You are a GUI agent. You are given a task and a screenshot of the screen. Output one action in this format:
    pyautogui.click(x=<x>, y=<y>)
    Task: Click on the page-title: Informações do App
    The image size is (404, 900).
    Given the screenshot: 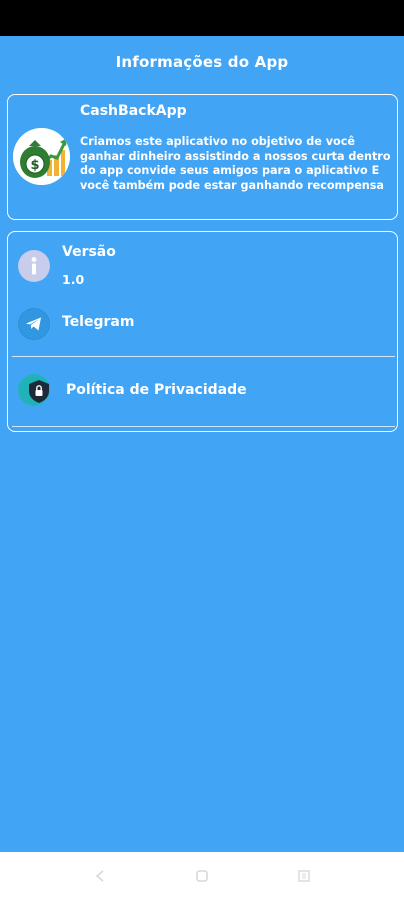 What is the action you would take?
    pyautogui.click(x=202, y=62)
    